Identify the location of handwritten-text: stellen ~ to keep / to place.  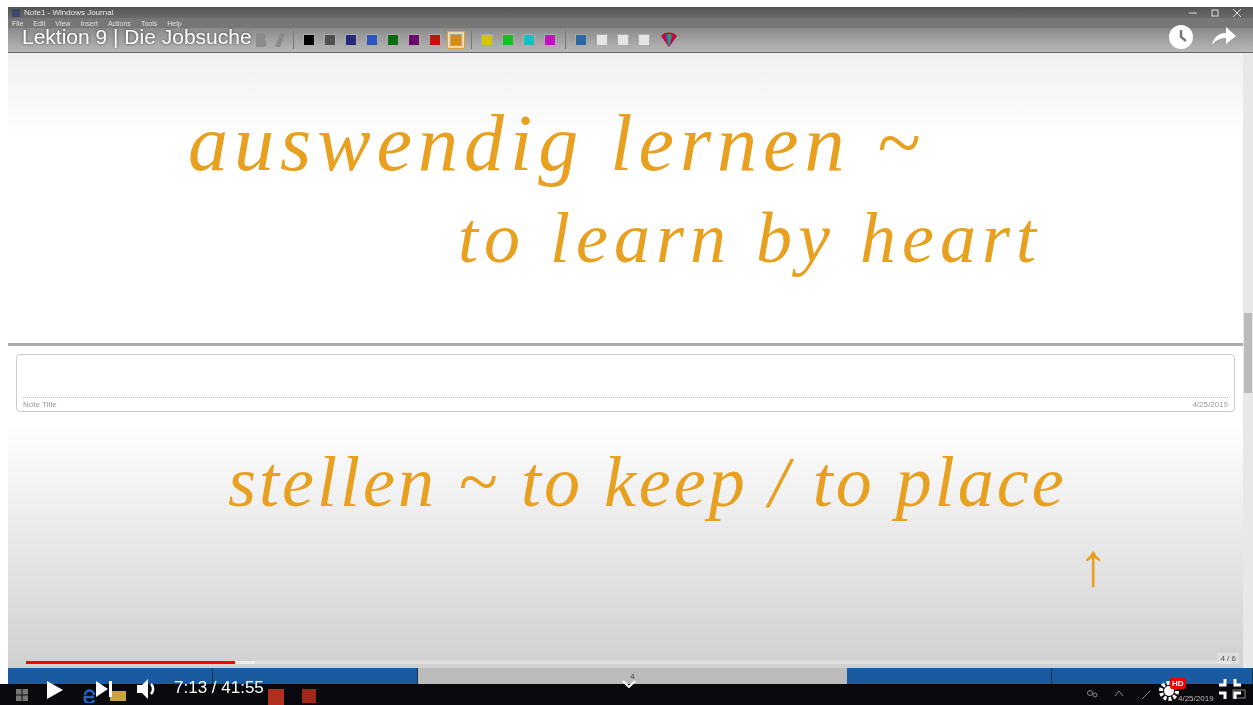
(647, 482).